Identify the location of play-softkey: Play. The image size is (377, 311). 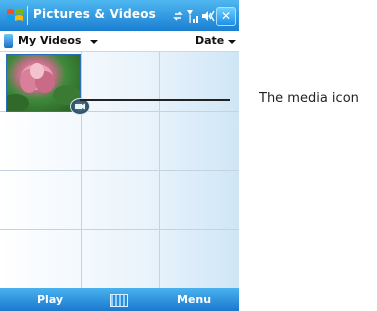
(50, 299).